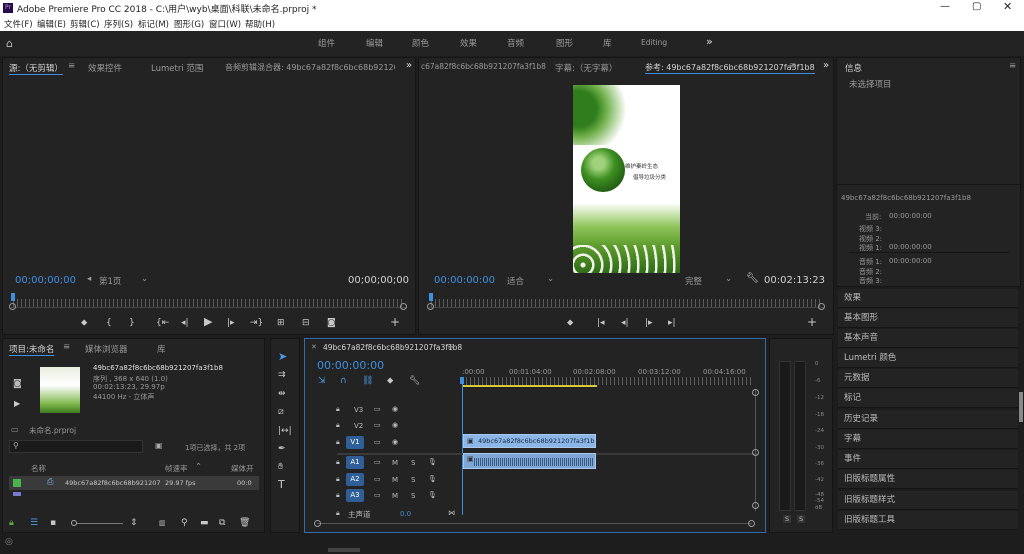  What do you see at coordinates (390, 381) in the screenshot?
I see `add-marker-icon: ⬥` at bounding box center [390, 381].